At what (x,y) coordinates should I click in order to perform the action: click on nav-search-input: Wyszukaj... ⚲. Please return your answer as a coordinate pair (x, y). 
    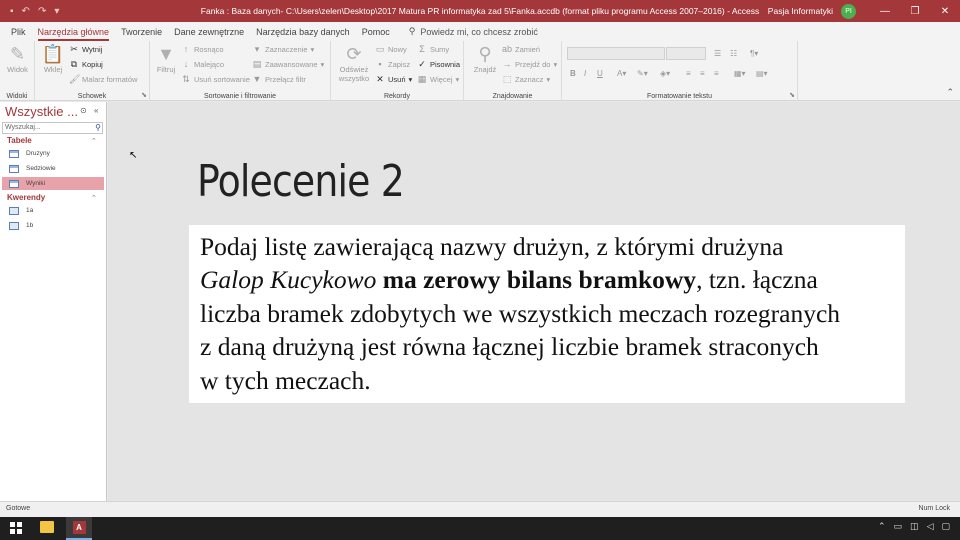
    Looking at the image, I should click on (52, 128).